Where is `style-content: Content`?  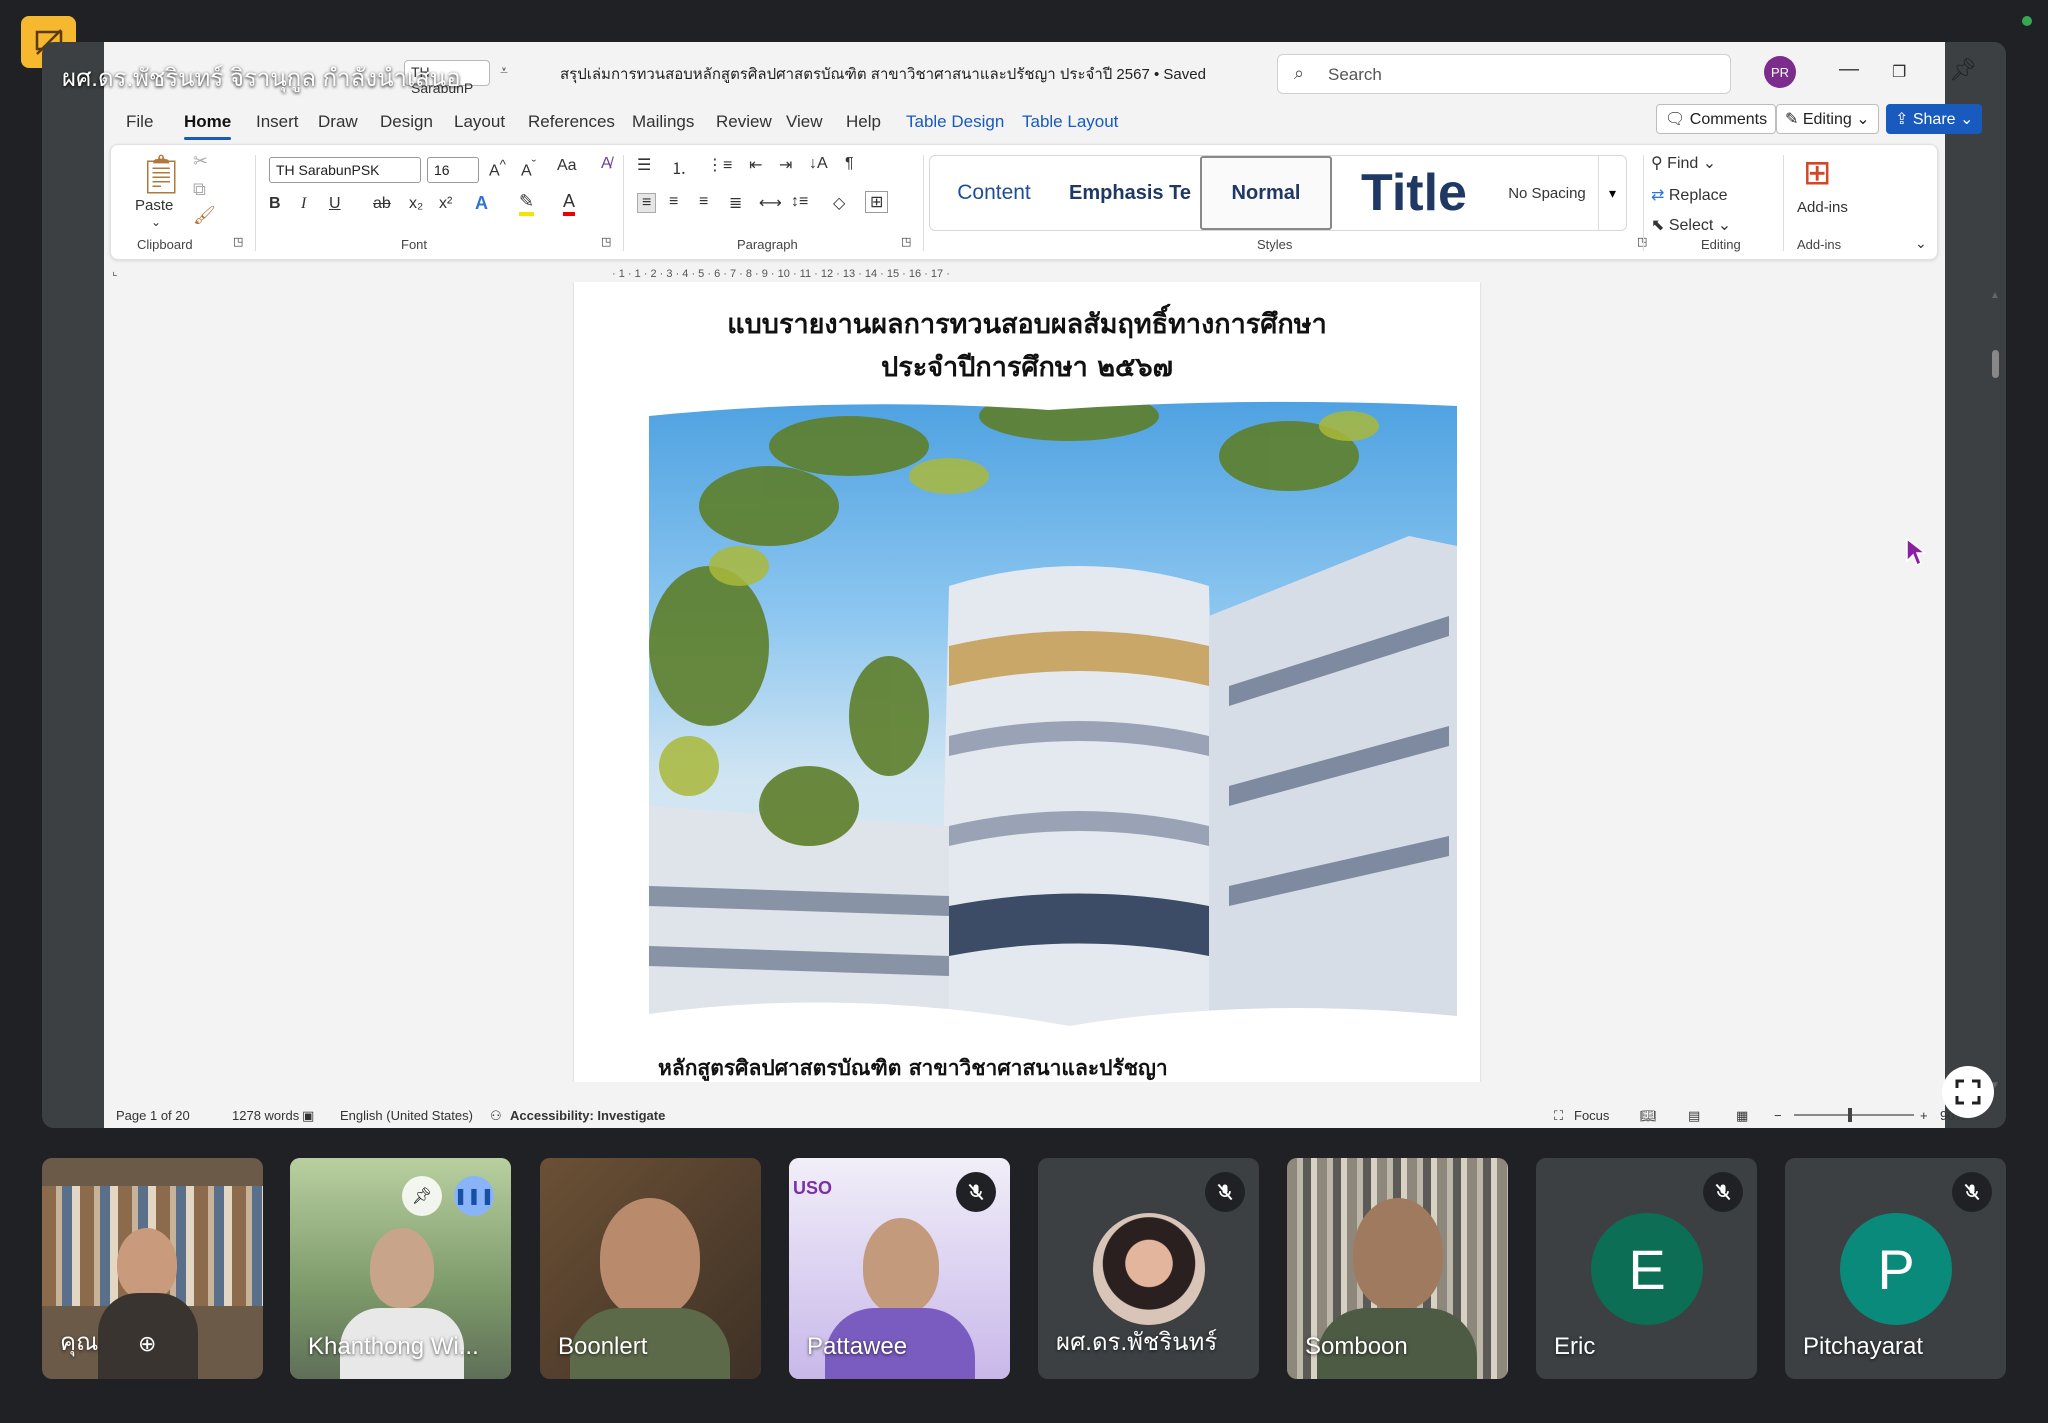 style-content: Content is located at coordinates (994, 193).